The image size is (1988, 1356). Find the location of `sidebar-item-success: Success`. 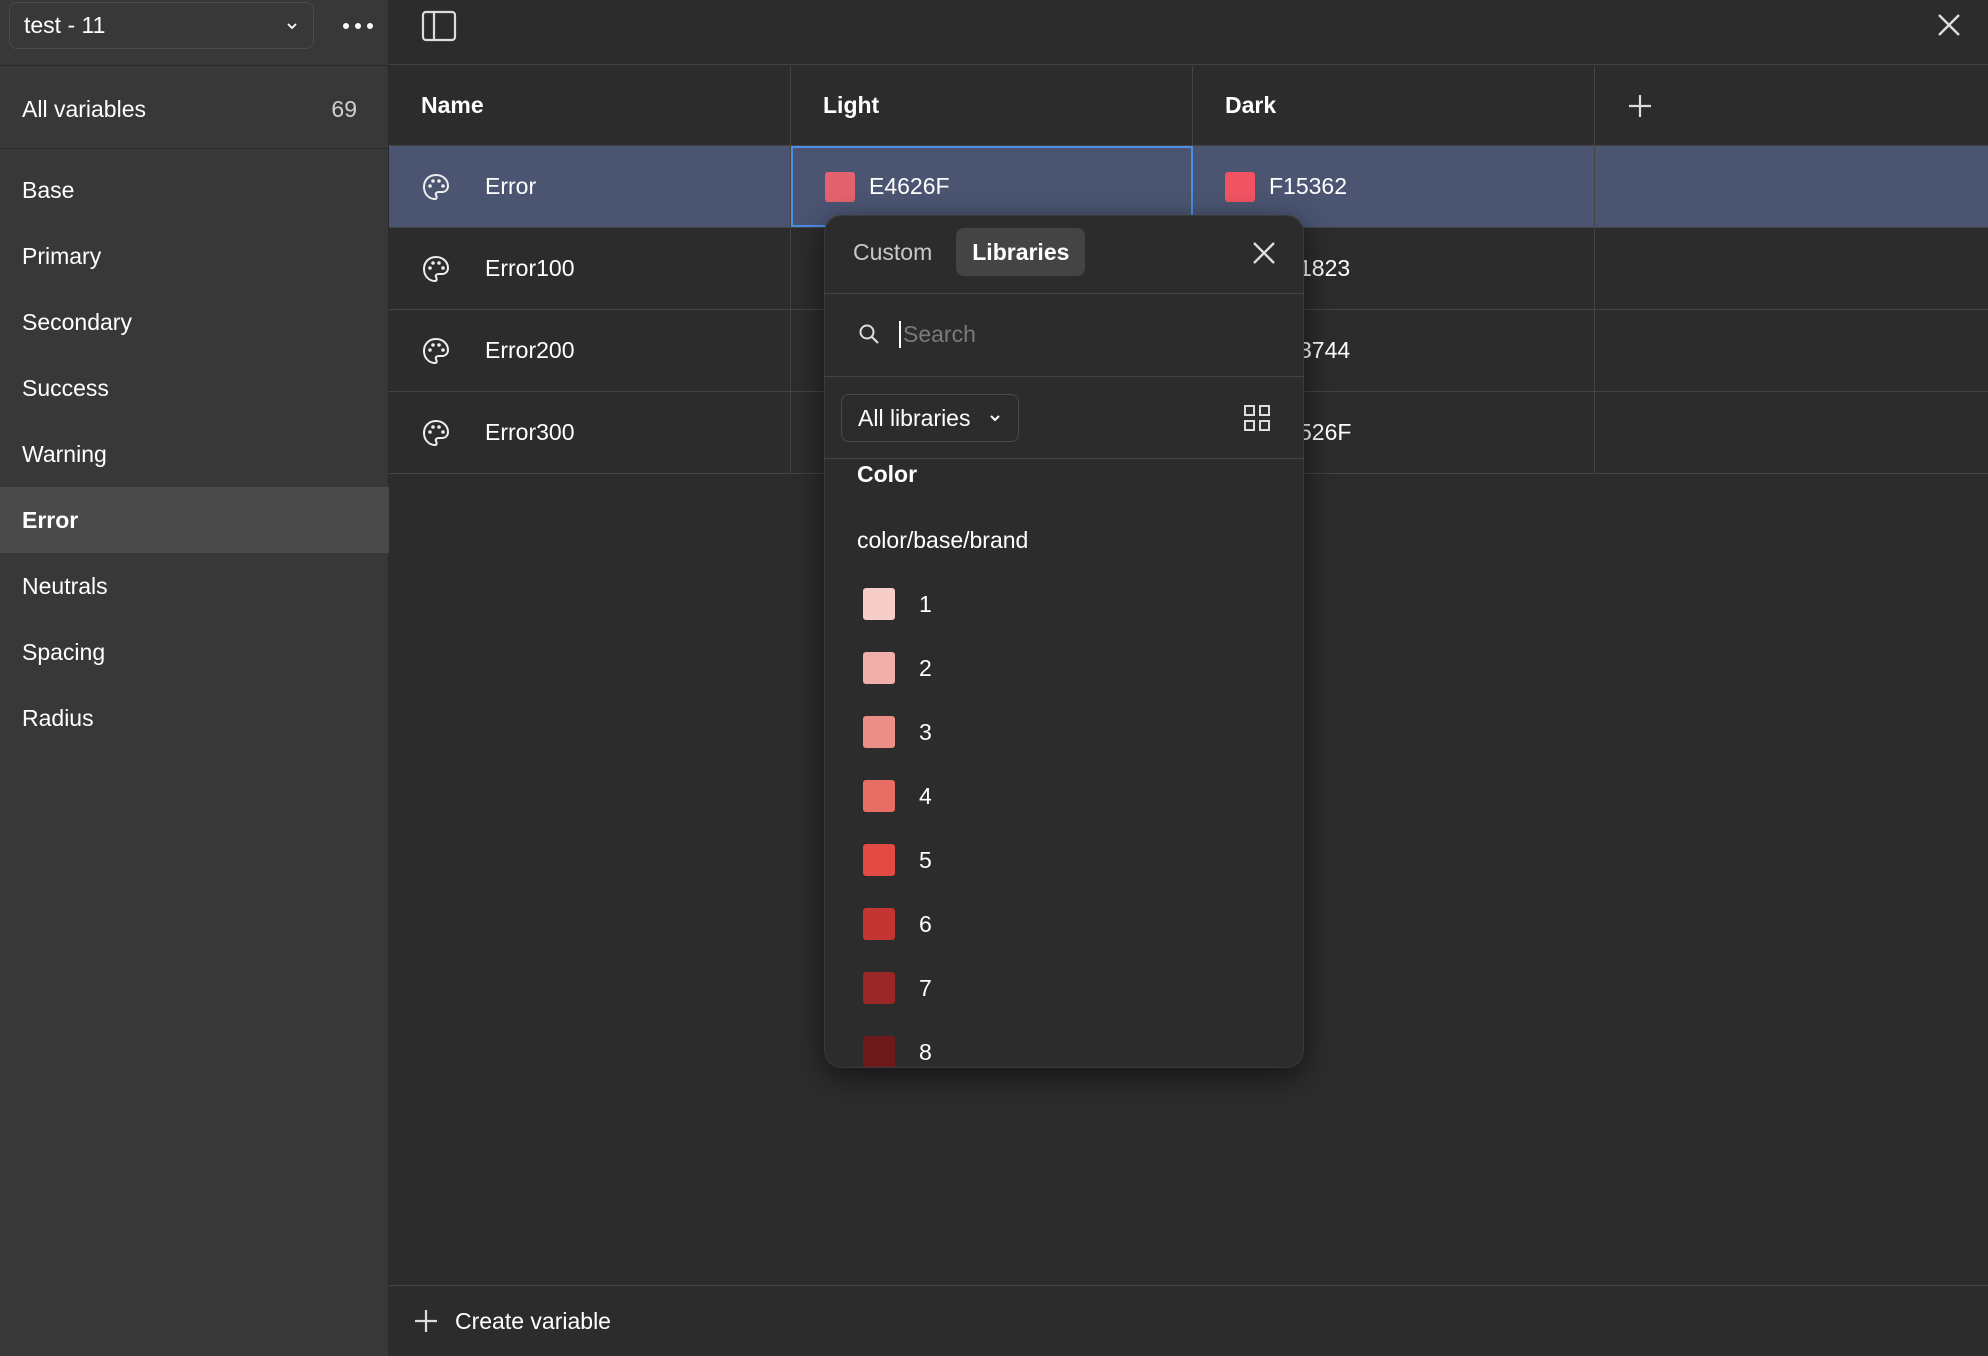

sidebar-item-success: Success is located at coordinates (194, 388).